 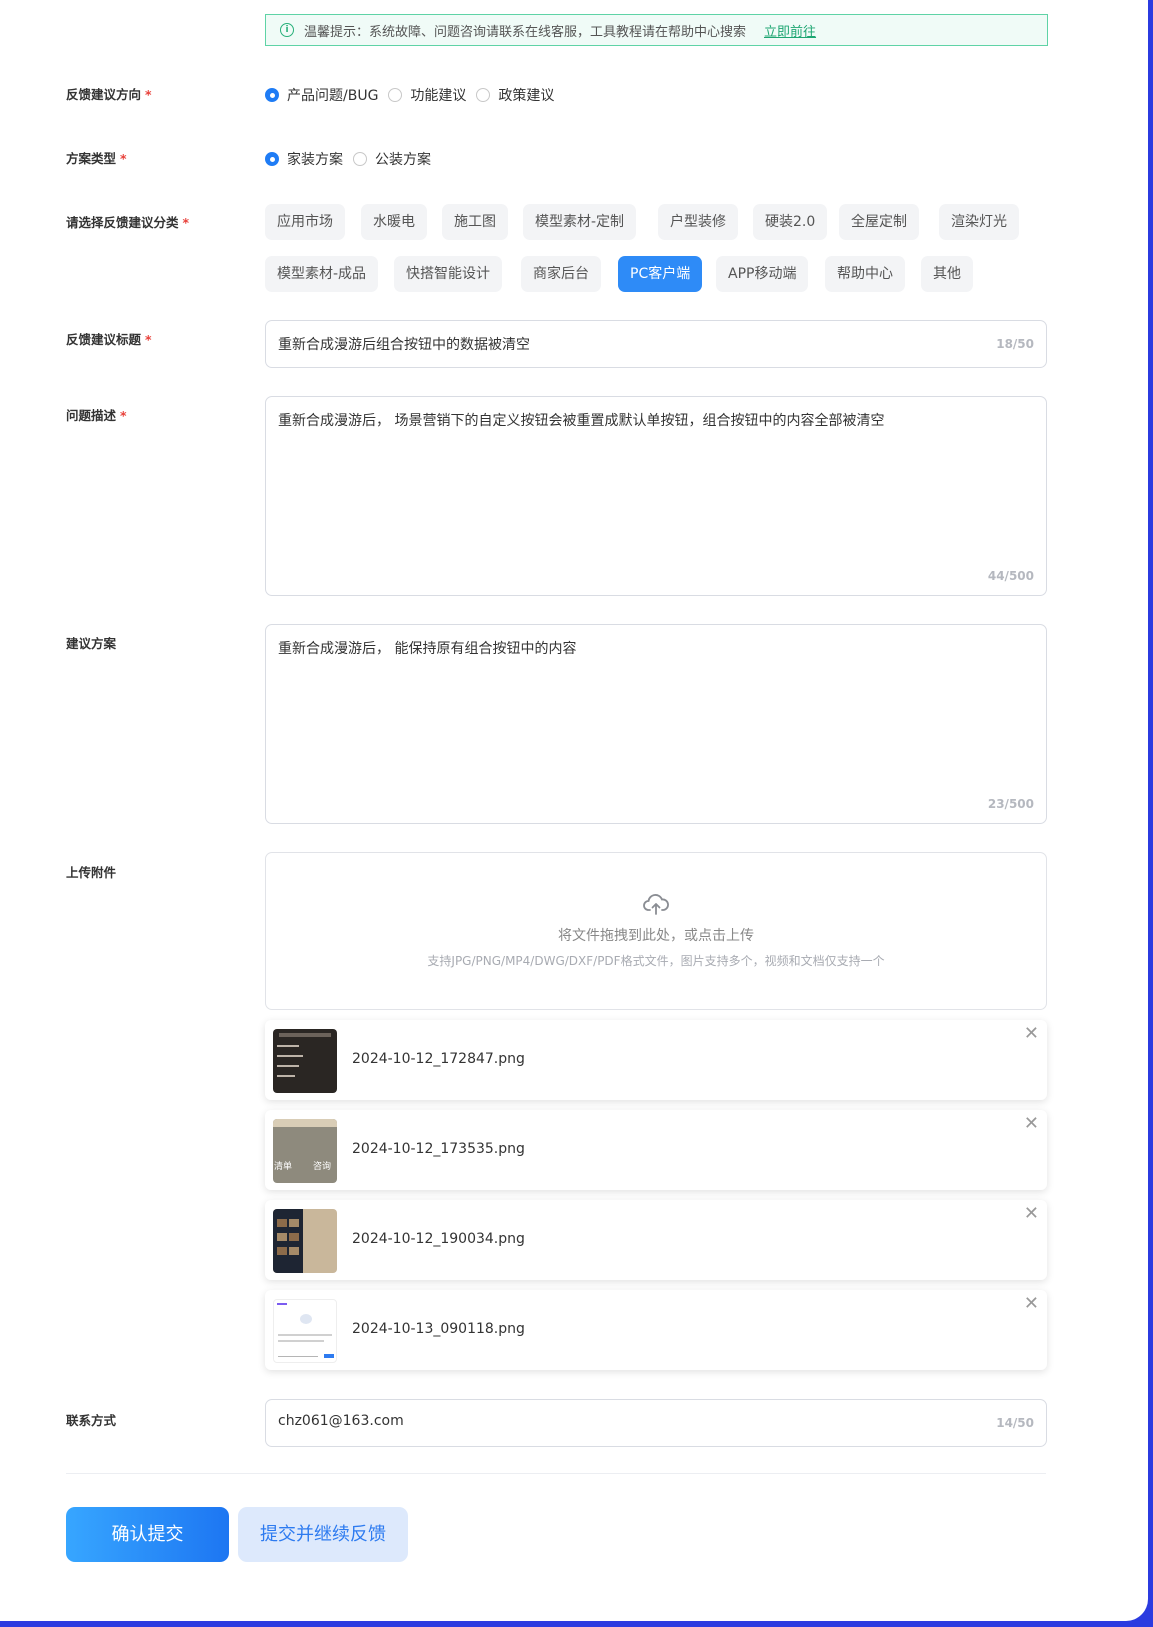 What do you see at coordinates (475, 222) in the screenshot?
I see `chip-construction-drawing: 施工图` at bounding box center [475, 222].